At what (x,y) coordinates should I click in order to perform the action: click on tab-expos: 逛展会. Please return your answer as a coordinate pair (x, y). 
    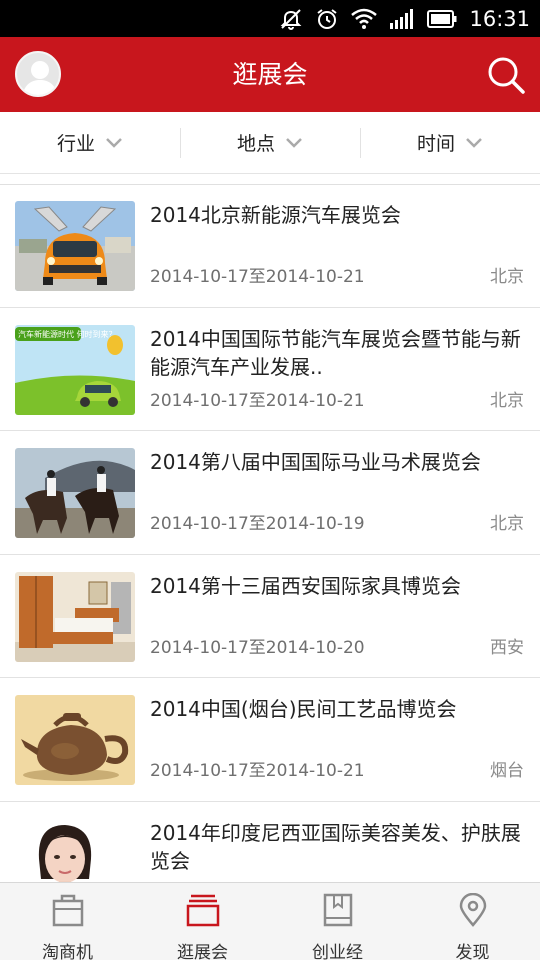
    Looking at the image, I should click on (202, 921).